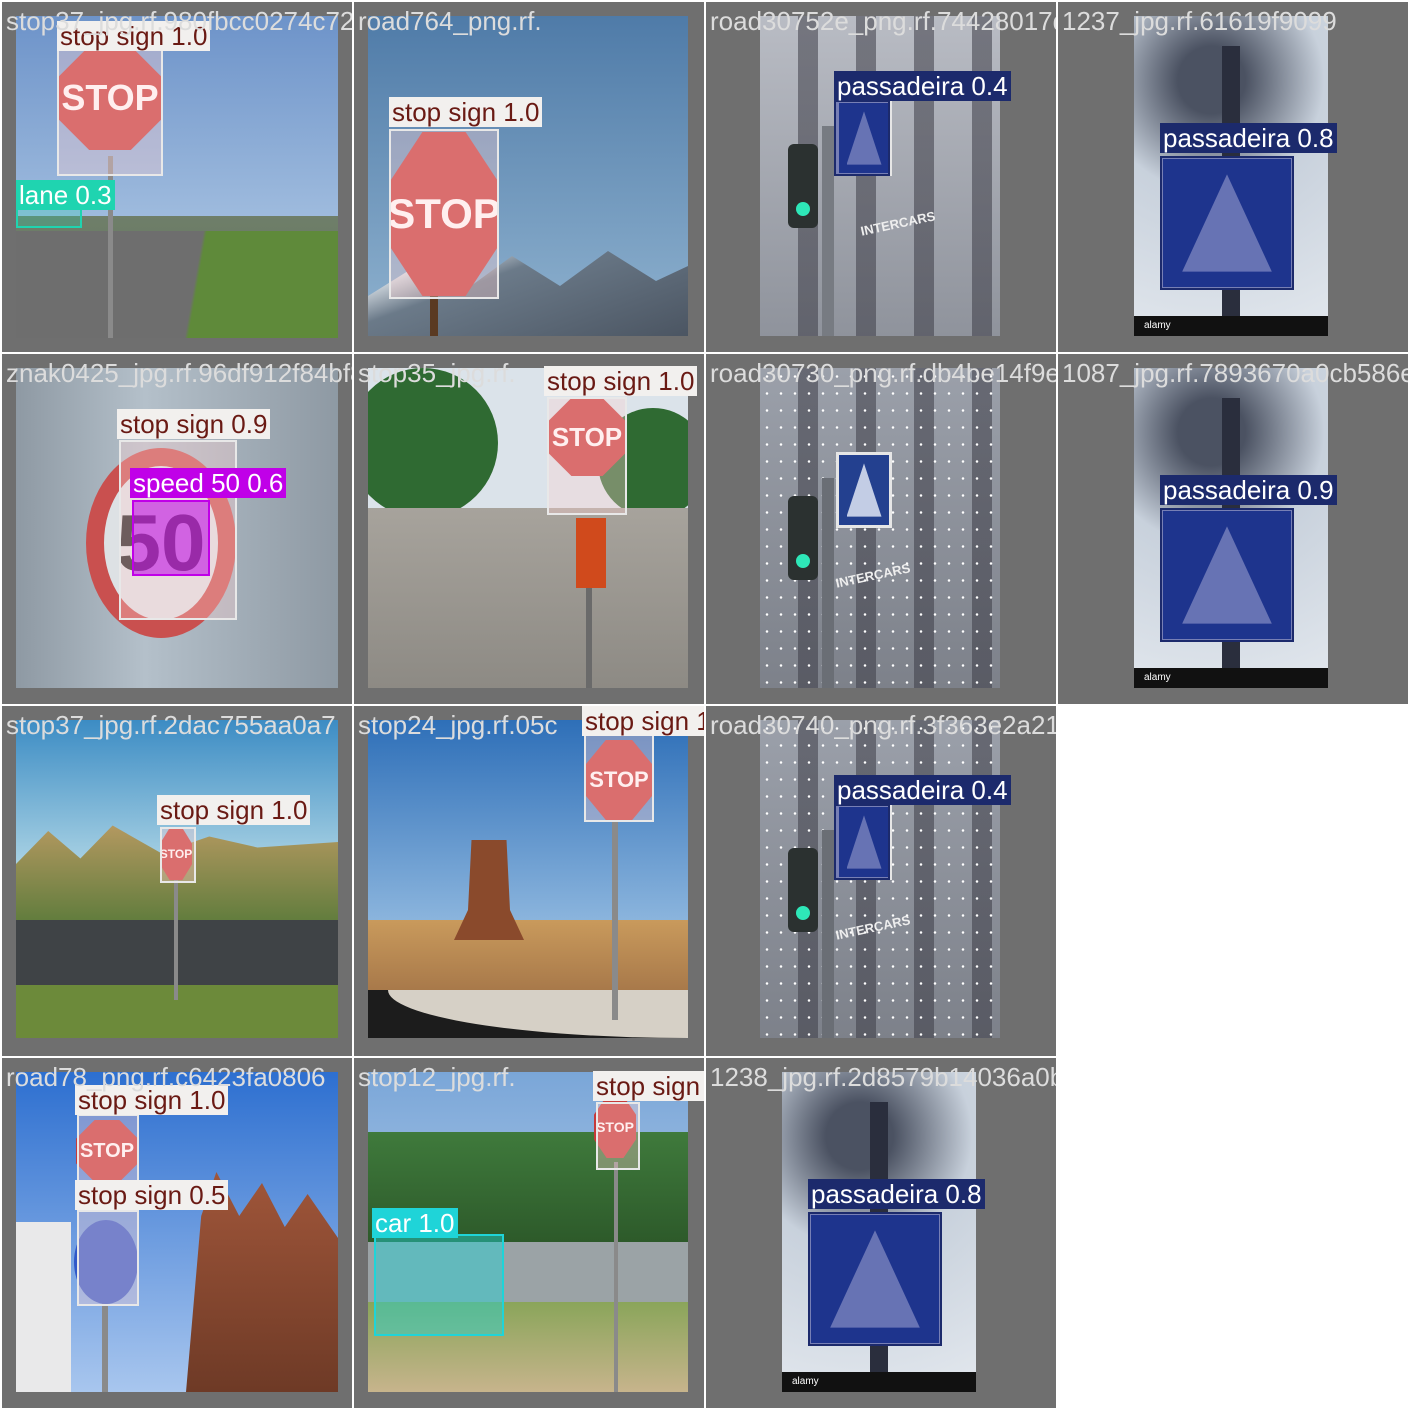  What do you see at coordinates (171, 538) in the screenshot?
I see `speed-50-box` at bounding box center [171, 538].